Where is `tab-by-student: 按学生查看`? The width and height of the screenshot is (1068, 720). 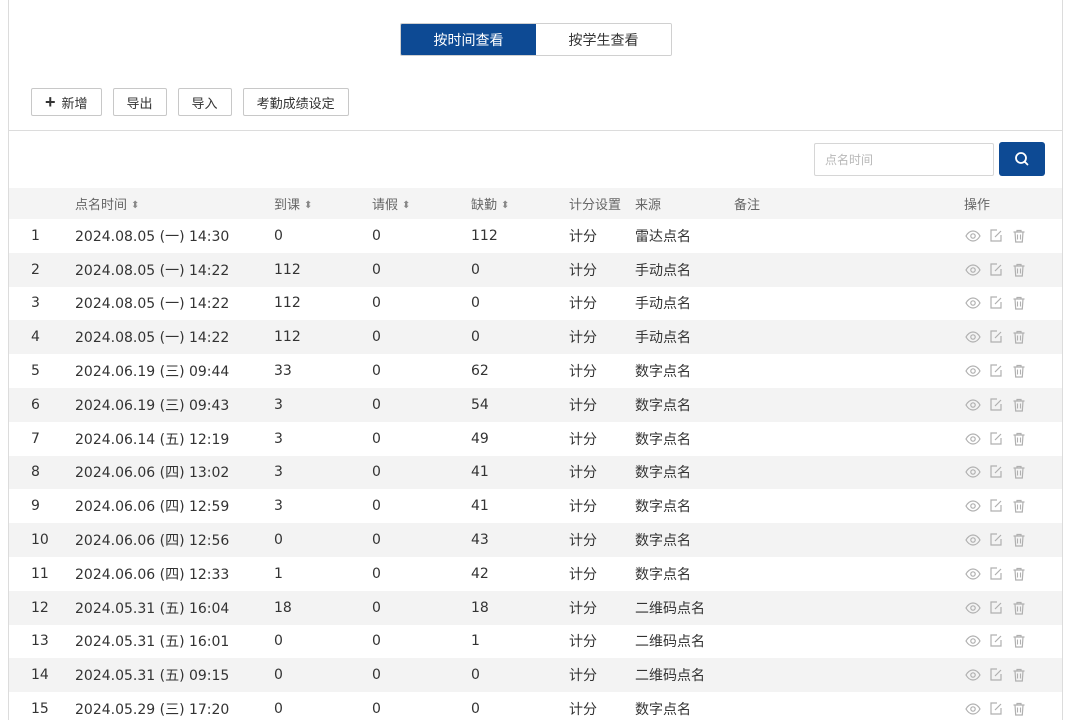
tab-by-student: 按学生查看 is located at coordinates (603, 39).